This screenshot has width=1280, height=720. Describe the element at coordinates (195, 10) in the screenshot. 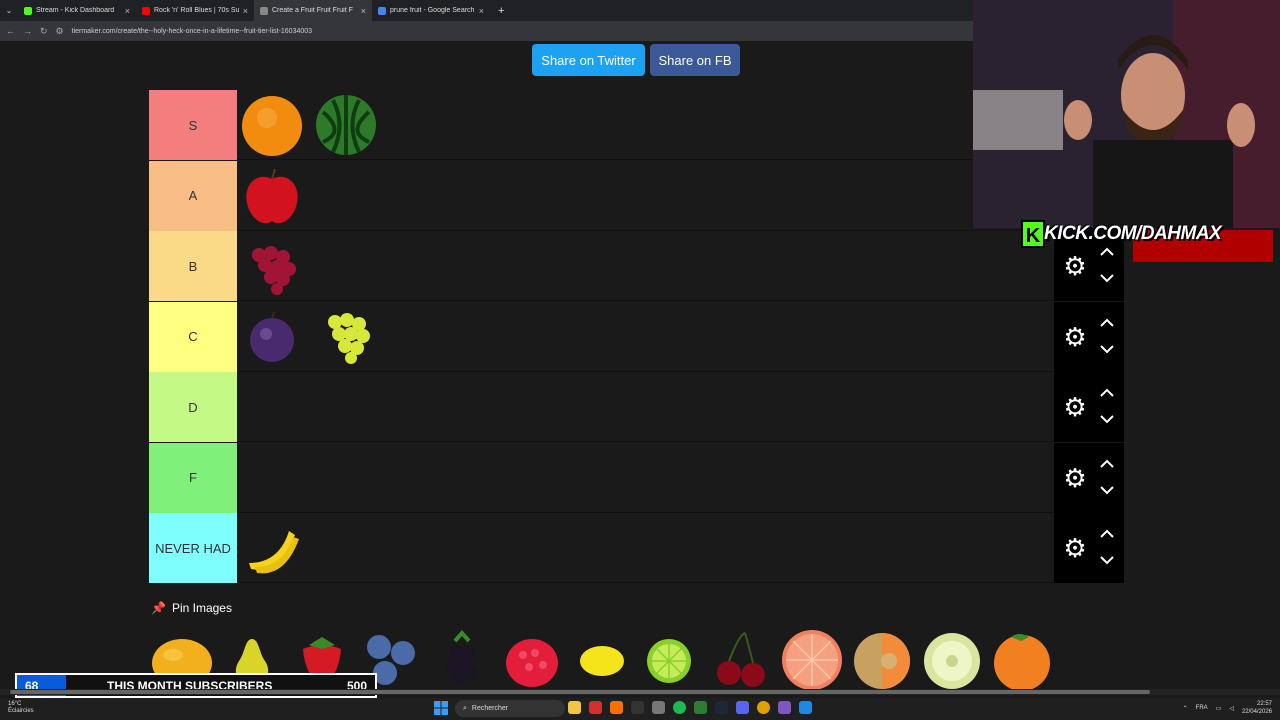

I see `browser-tab: Rock 'n' Roll Blues | 70s Sun ×` at that location.